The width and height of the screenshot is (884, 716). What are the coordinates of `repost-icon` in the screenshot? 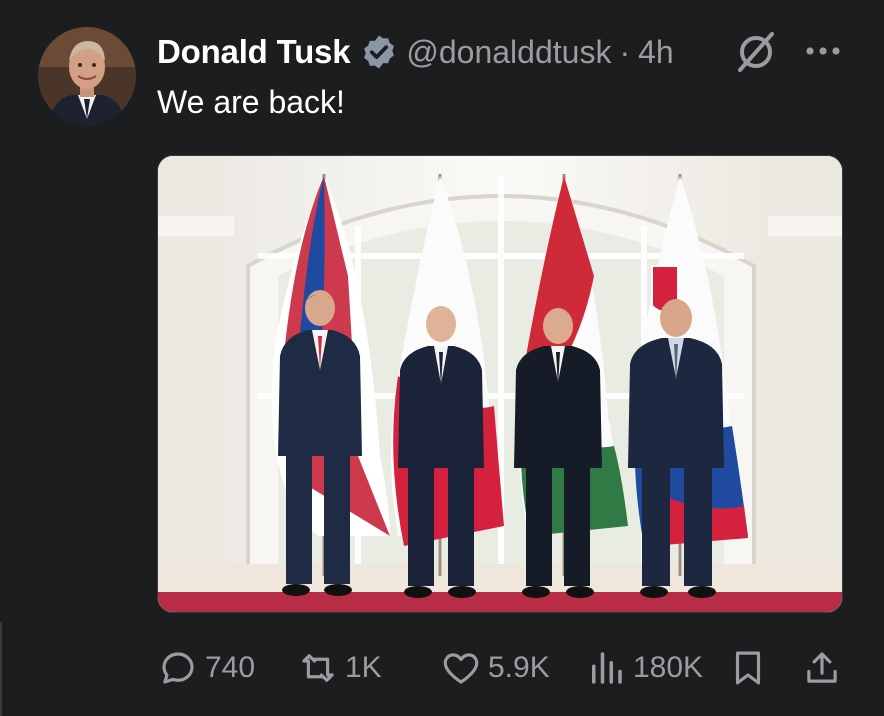 It's located at (318, 668).